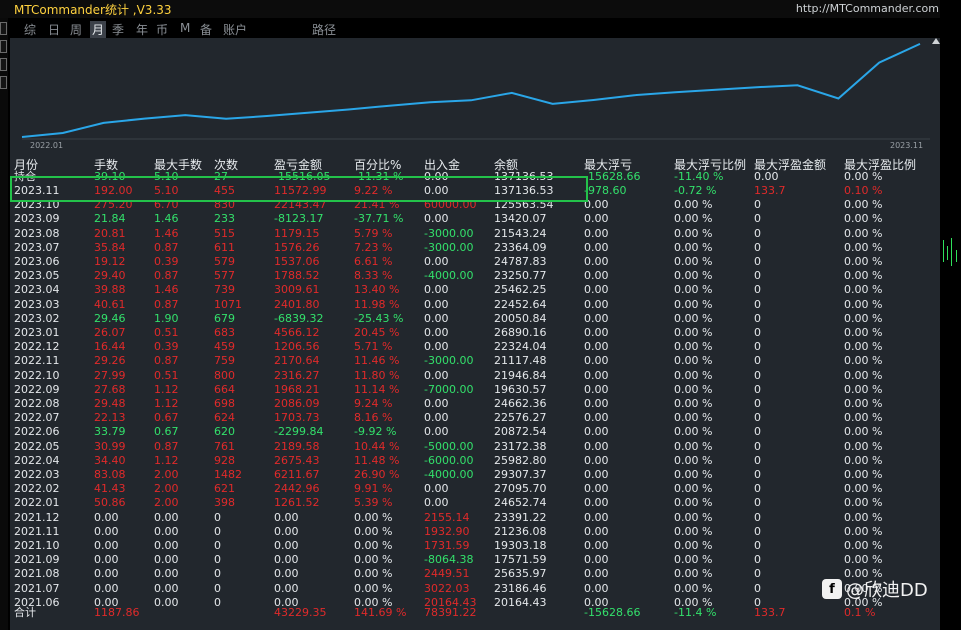 This screenshot has width=961, height=630. What do you see at coordinates (475, 29) in the screenshot?
I see `period-tabbar: 综日周月季年币 M 备账户 路径` at bounding box center [475, 29].